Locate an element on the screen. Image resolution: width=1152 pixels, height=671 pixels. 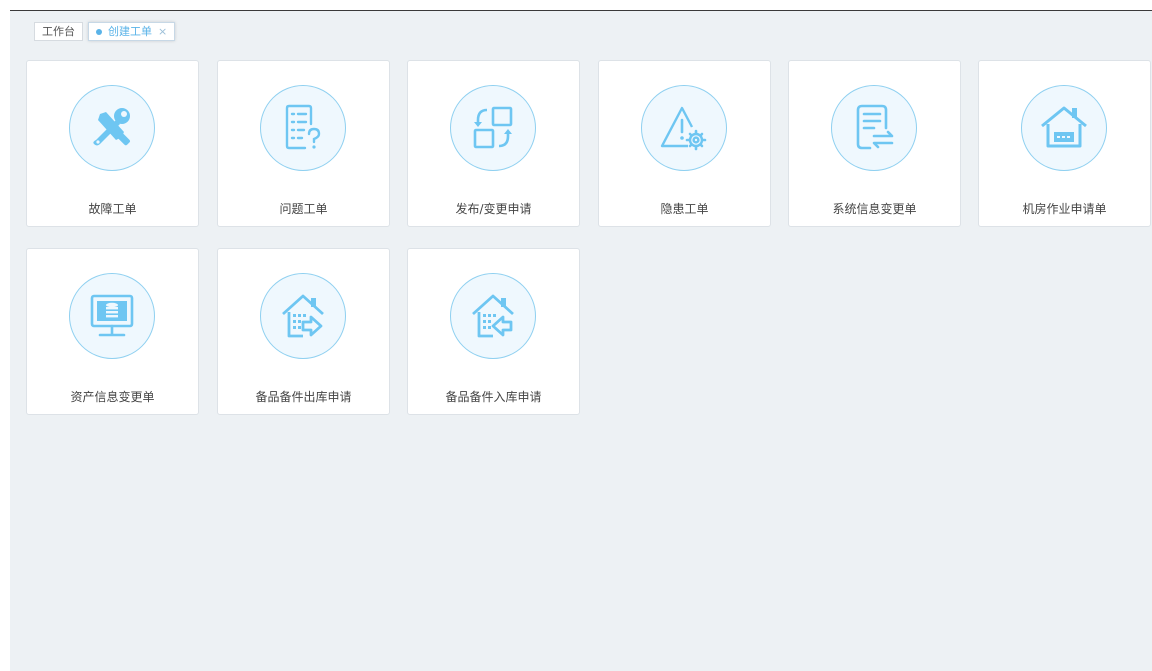
house-server-icon is located at coordinates (1064, 127).